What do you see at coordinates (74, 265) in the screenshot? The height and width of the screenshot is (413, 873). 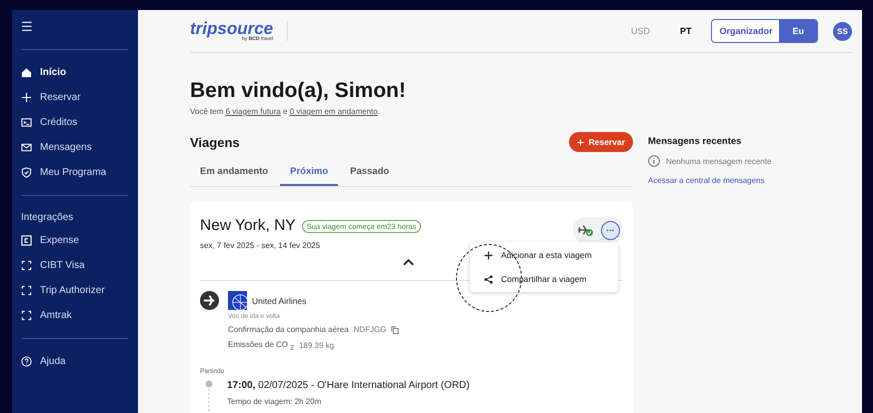 I see `sidebar-item: CIBT Visa` at bounding box center [74, 265].